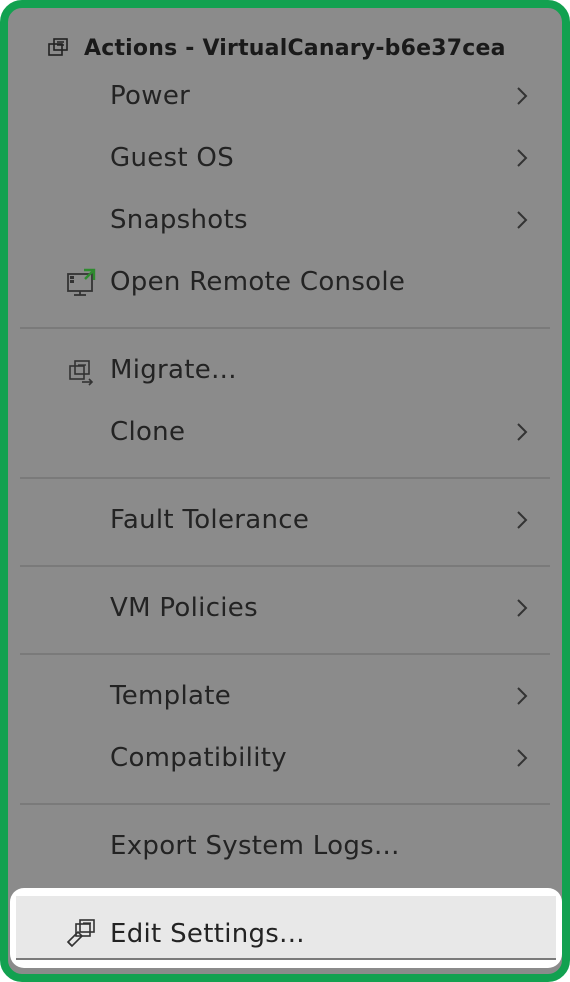 The height and width of the screenshot is (982, 570). Describe the element at coordinates (171, 696) in the screenshot. I see `menu-item-label: Template` at that location.